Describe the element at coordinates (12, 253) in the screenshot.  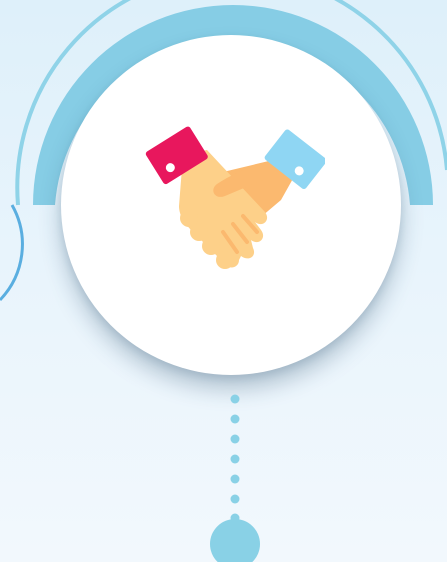
I see `left-arc` at that location.